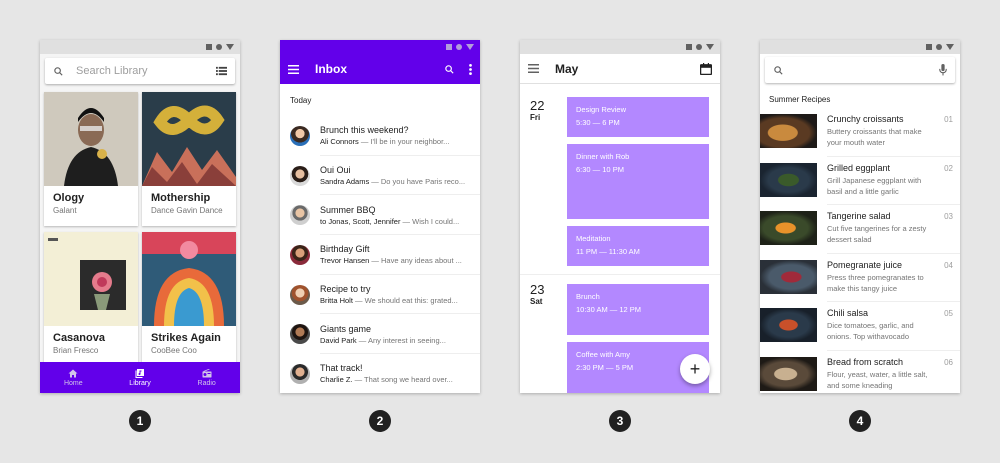 Image resolution: width=1000 pixels, height=463 pixels. Describe the element at coordinates (948, 216) in the screenshot. I see `recipe-number: 03` at that location.